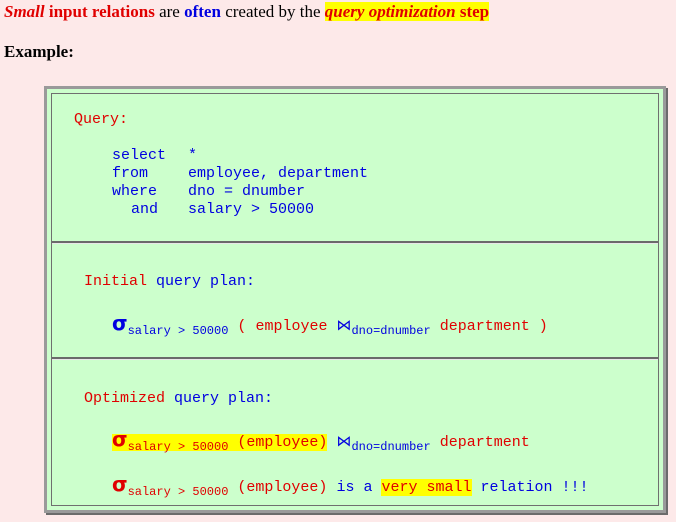 This screenshot has height=522, width=676. What do you see at coordinates (282, 442) in the screenshot?
I see `optimized-employee: (employee)` at bounding box center [282, 442].